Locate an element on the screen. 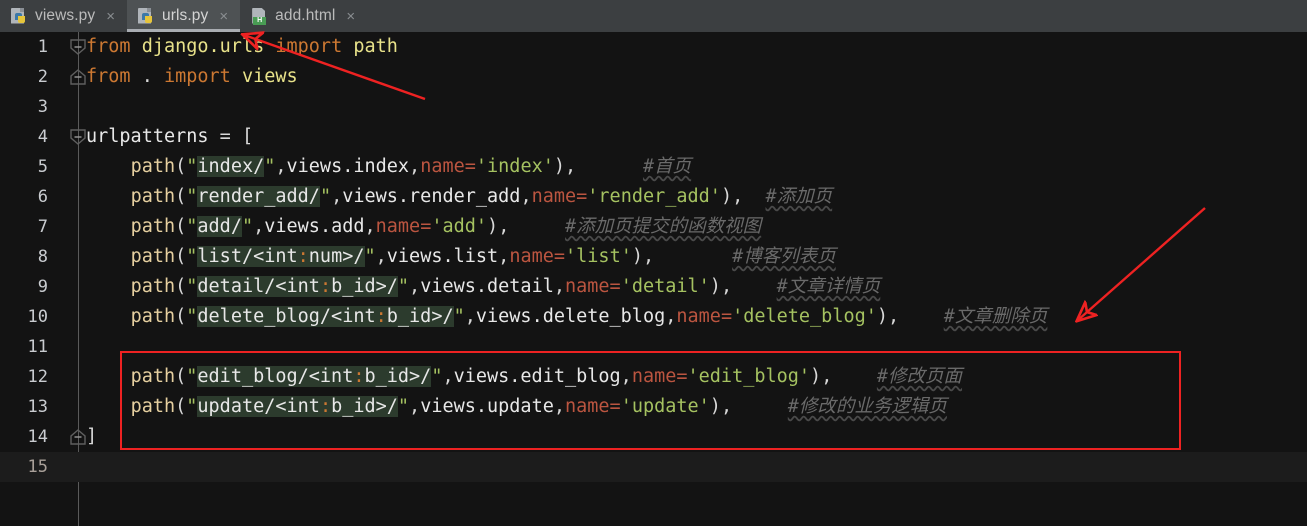  token: render_add/ is located at coordinates (258, 196).